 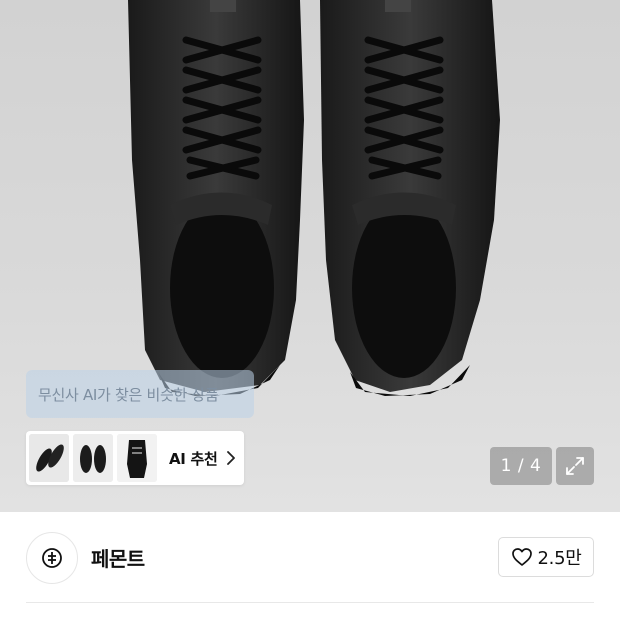 I want to click on brand-logo, so click(x=52, y=558).